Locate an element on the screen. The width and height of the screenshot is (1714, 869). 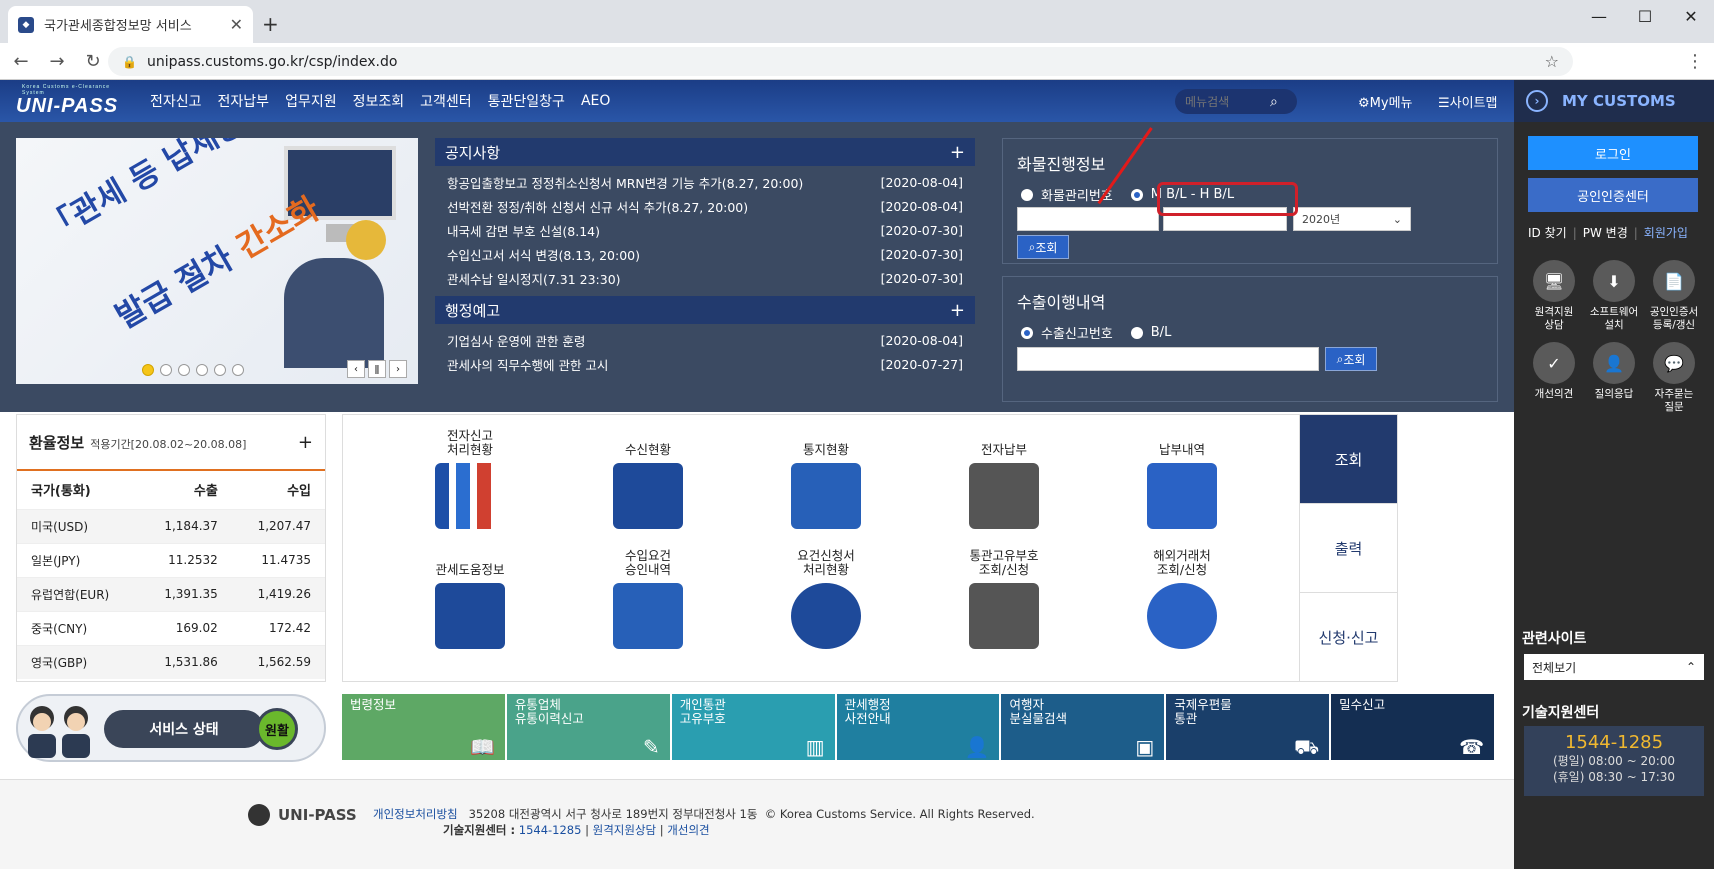
my-customs-header: › MY CUSTOMS is located at coordinates (1614, 101).